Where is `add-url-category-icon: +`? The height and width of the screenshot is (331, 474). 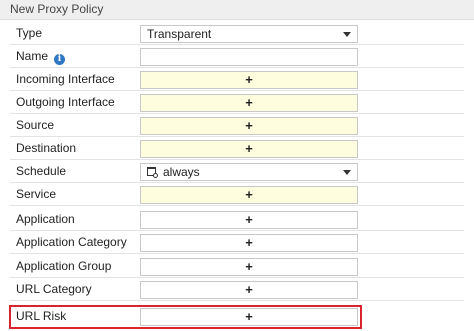 add-url-category-icon: + is located at coordinates (249, 290).